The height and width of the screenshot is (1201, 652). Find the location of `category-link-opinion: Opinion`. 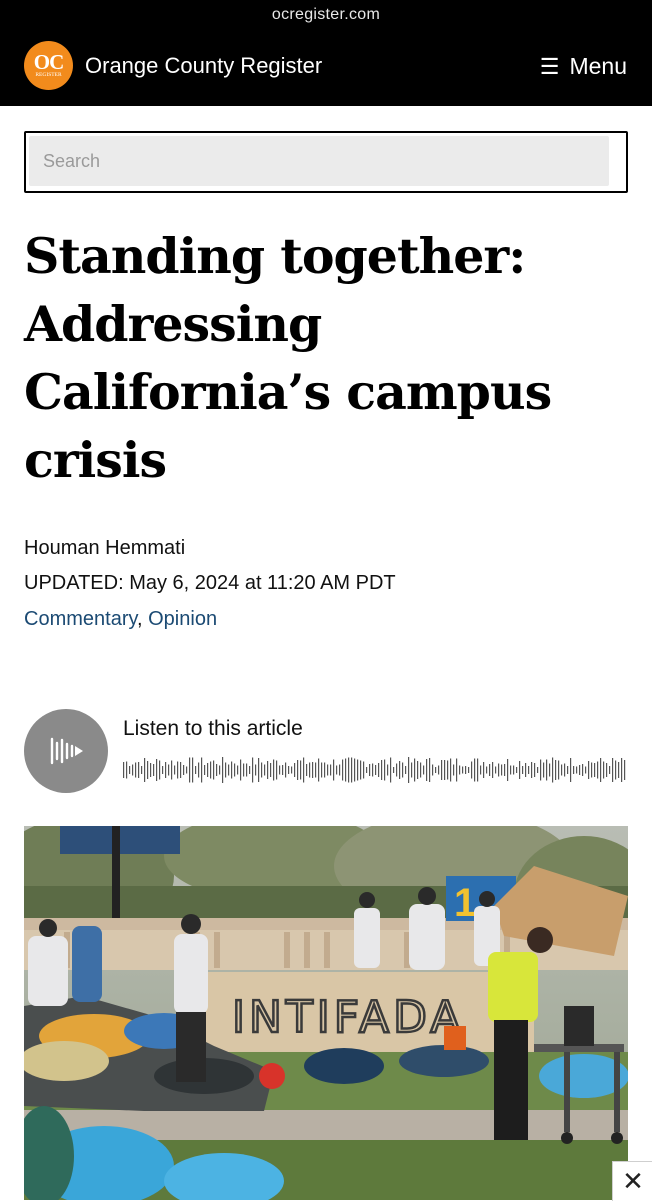

category-link-opinion: Opinion is located at coordinates (182, 619).